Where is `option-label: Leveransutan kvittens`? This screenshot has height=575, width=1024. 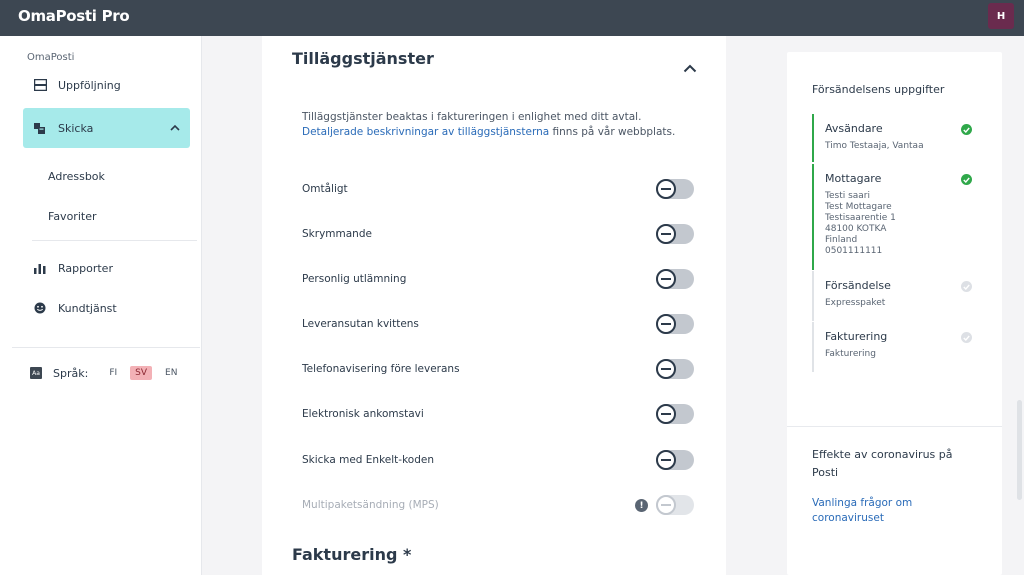 option-label: Leveransutan kvittens is located at coordinates (360, 324).